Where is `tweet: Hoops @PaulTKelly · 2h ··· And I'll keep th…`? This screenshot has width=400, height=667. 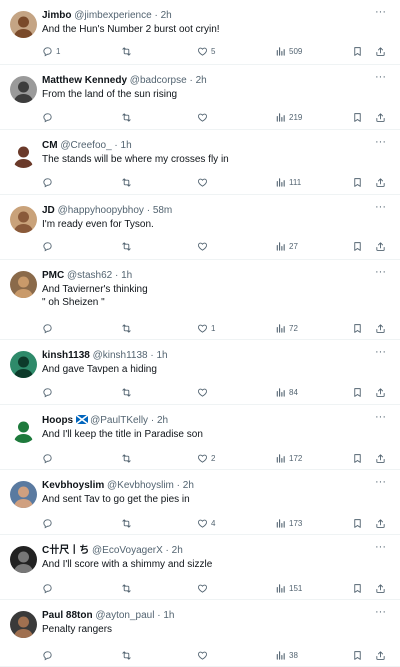 tweet: Hoops @PaulTKelly · 2h ··· And I'll keep th… is located at coordinates (200, 437).